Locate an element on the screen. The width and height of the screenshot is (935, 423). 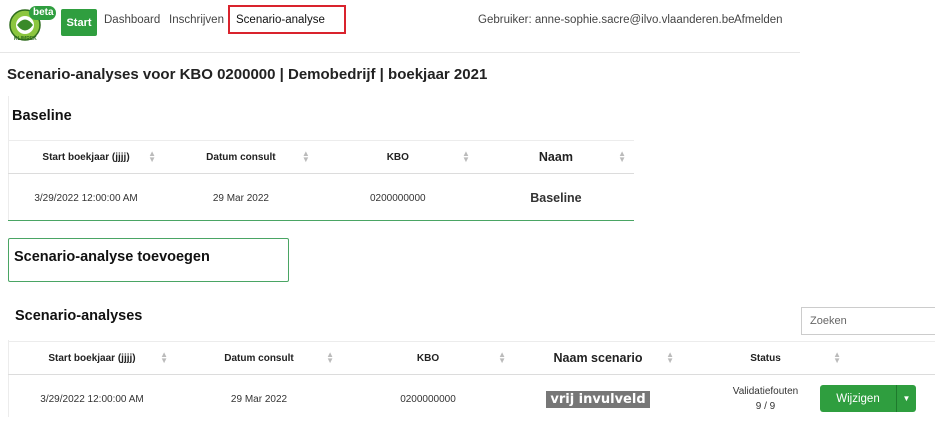
add-scenario-label: Scenario-analyse toevoegen is located at coordinates (112, 257).